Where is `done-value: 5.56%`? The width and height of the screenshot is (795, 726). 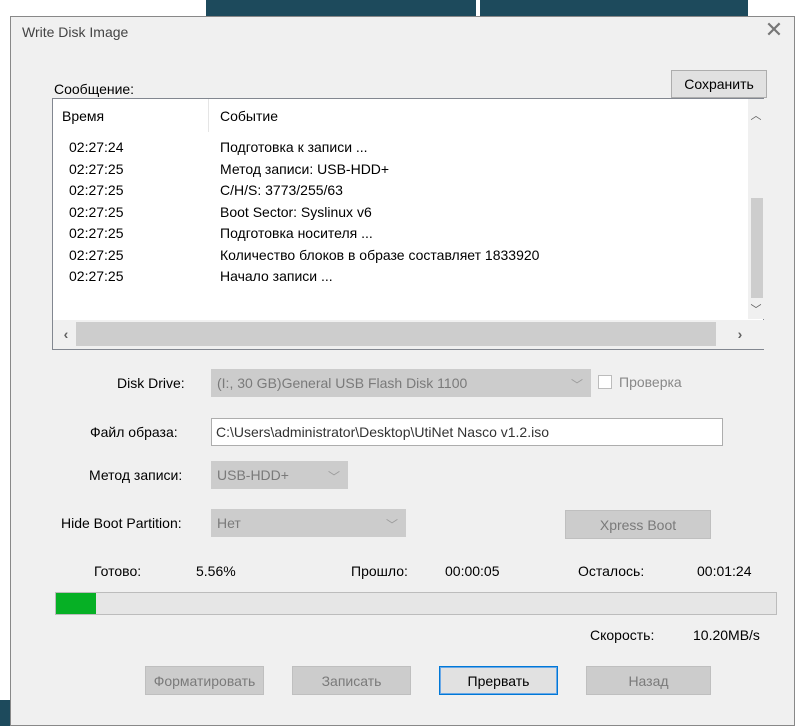 done-value: 5.56% is located at coordinates (216, 571).